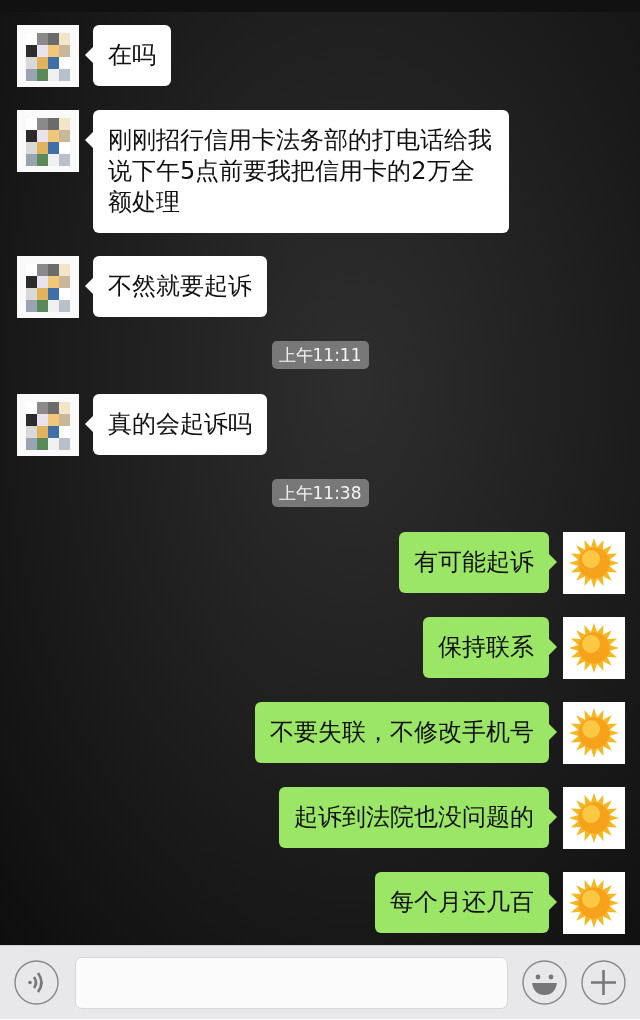  I want to click on emoji-icon, so click(544, 982).